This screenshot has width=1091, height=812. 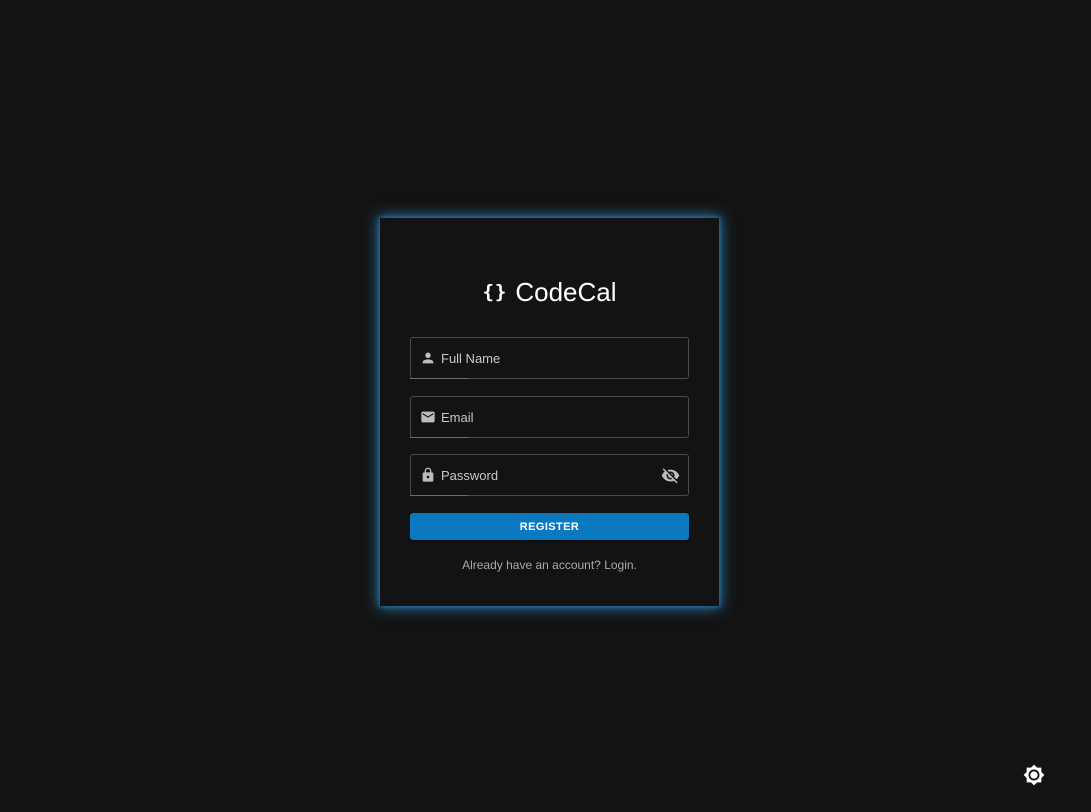 What do you see at coordinates (428, 358) in the screenshot?
I see `person-icon` at bounding box center [428, 358].